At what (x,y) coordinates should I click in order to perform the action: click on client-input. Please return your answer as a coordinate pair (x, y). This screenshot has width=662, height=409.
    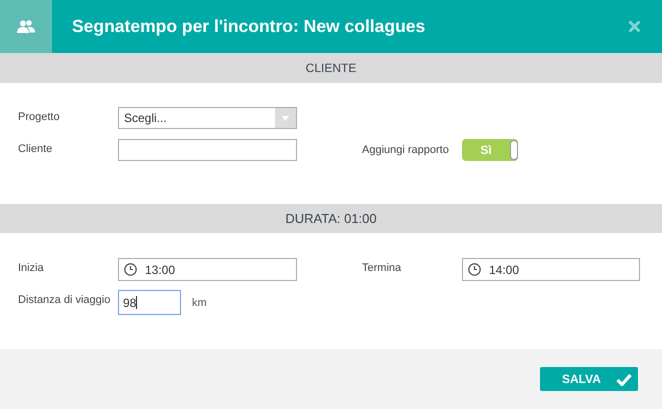
    Looking at the image, I should click on (207, 150).